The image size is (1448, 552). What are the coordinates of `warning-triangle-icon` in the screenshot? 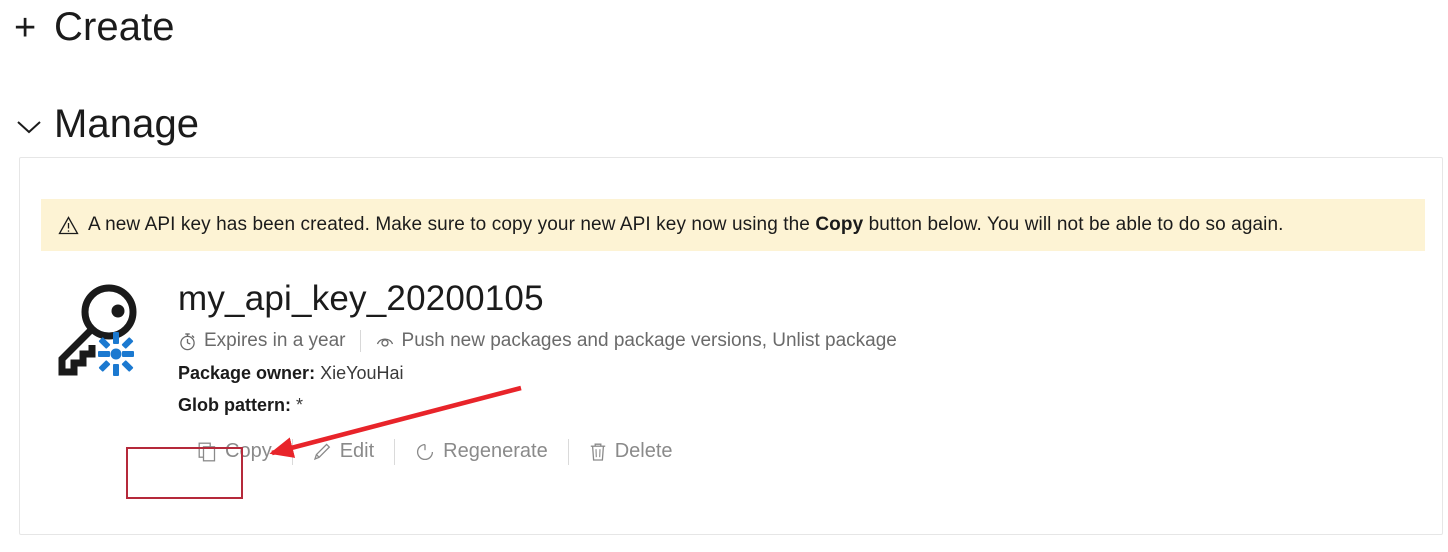 It's located at (68, 225).